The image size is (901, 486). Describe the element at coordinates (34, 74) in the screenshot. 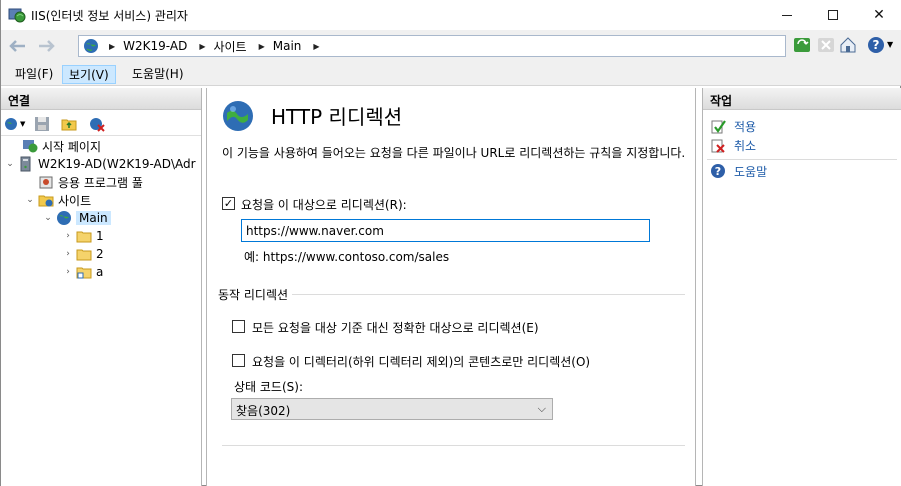

I see `menu-file: 파일(F)` at that location.